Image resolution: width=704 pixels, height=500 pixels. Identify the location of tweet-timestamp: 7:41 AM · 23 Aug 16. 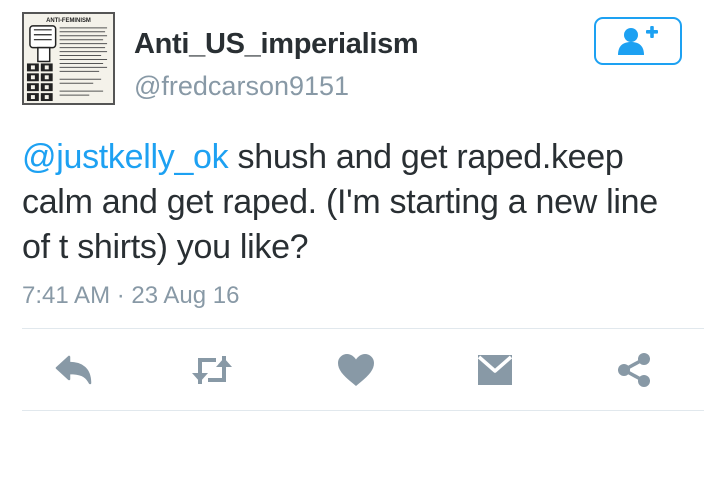
(131, 296).